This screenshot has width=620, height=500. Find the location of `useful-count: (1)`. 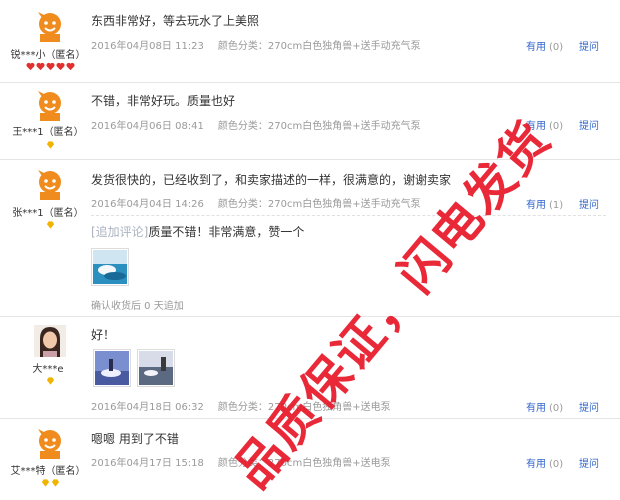

useful-count: (1) is located at coordinates (556, 205).